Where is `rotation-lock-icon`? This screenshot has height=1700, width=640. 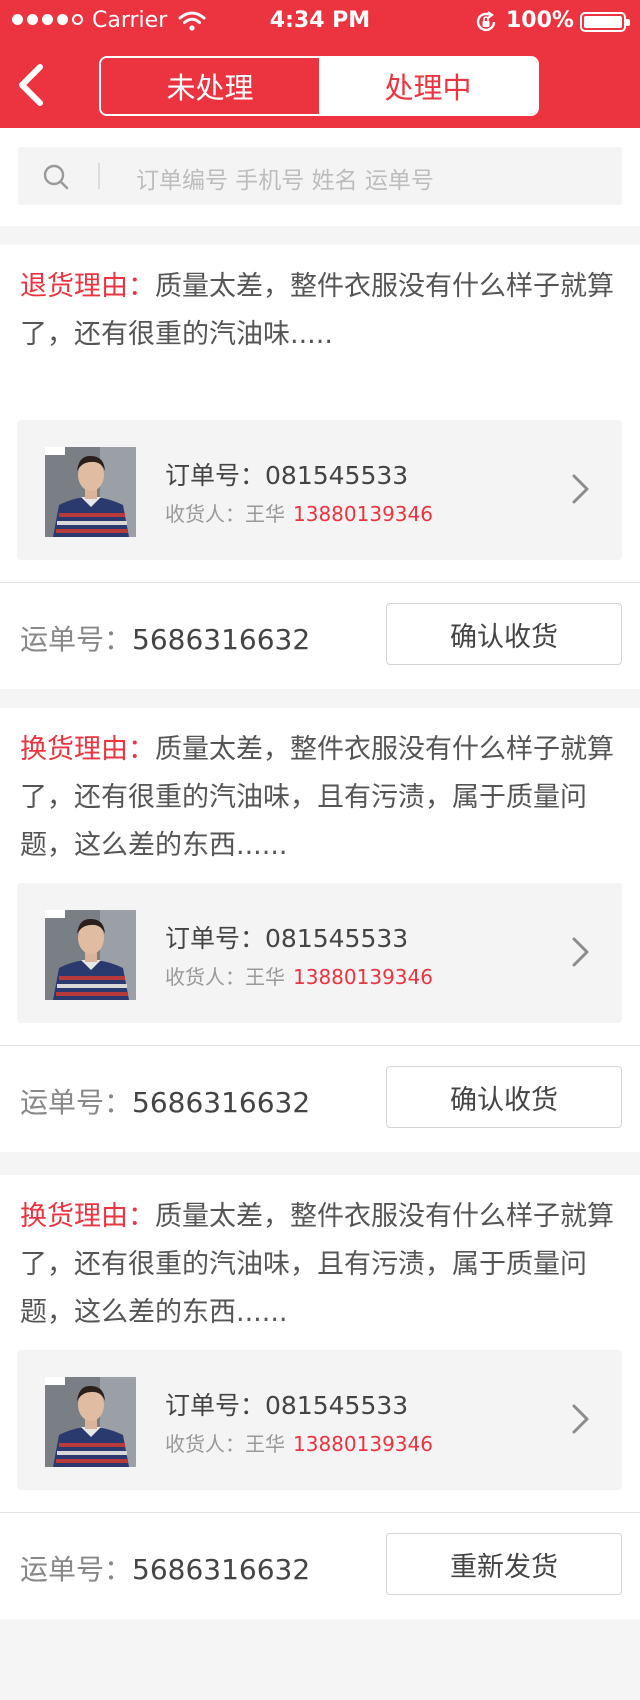
rotation-lock-icon is located at coordinates (486, 21).